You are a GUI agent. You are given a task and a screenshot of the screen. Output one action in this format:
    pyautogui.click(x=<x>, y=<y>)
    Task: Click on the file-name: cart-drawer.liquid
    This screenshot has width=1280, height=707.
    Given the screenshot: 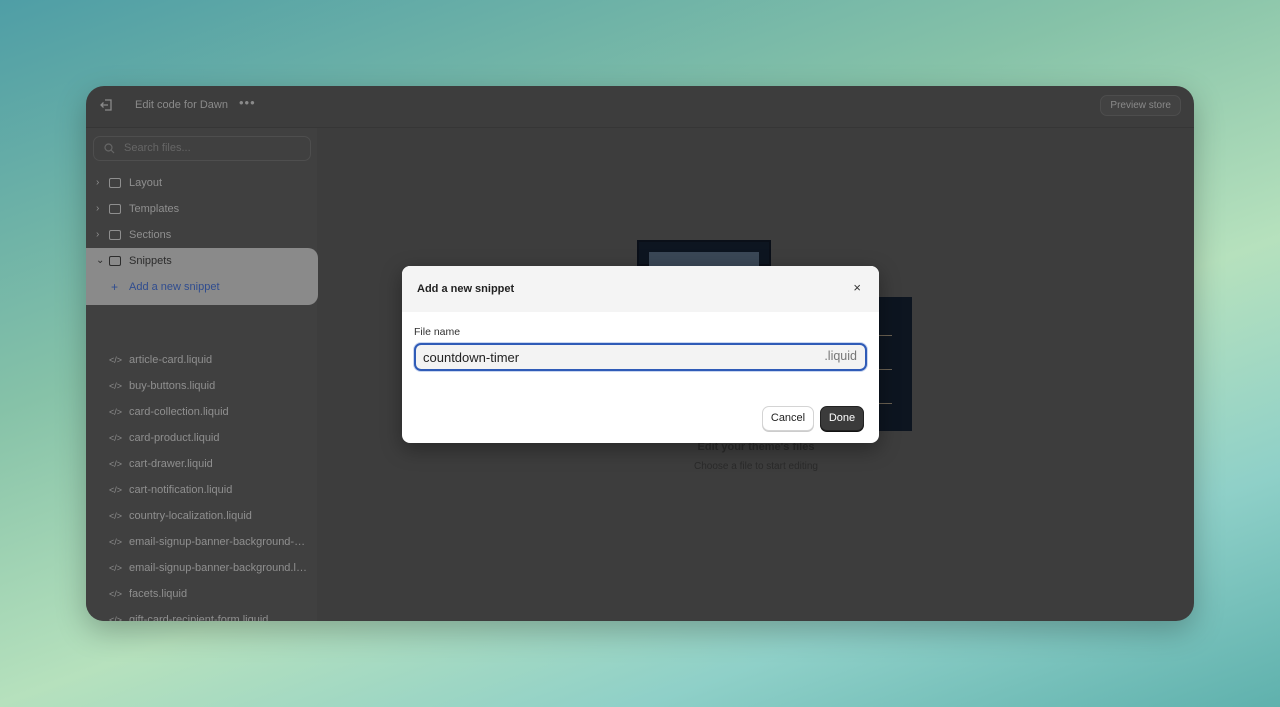 What is the action you would take?
    pyautogui.click(x=171, y=464)
    